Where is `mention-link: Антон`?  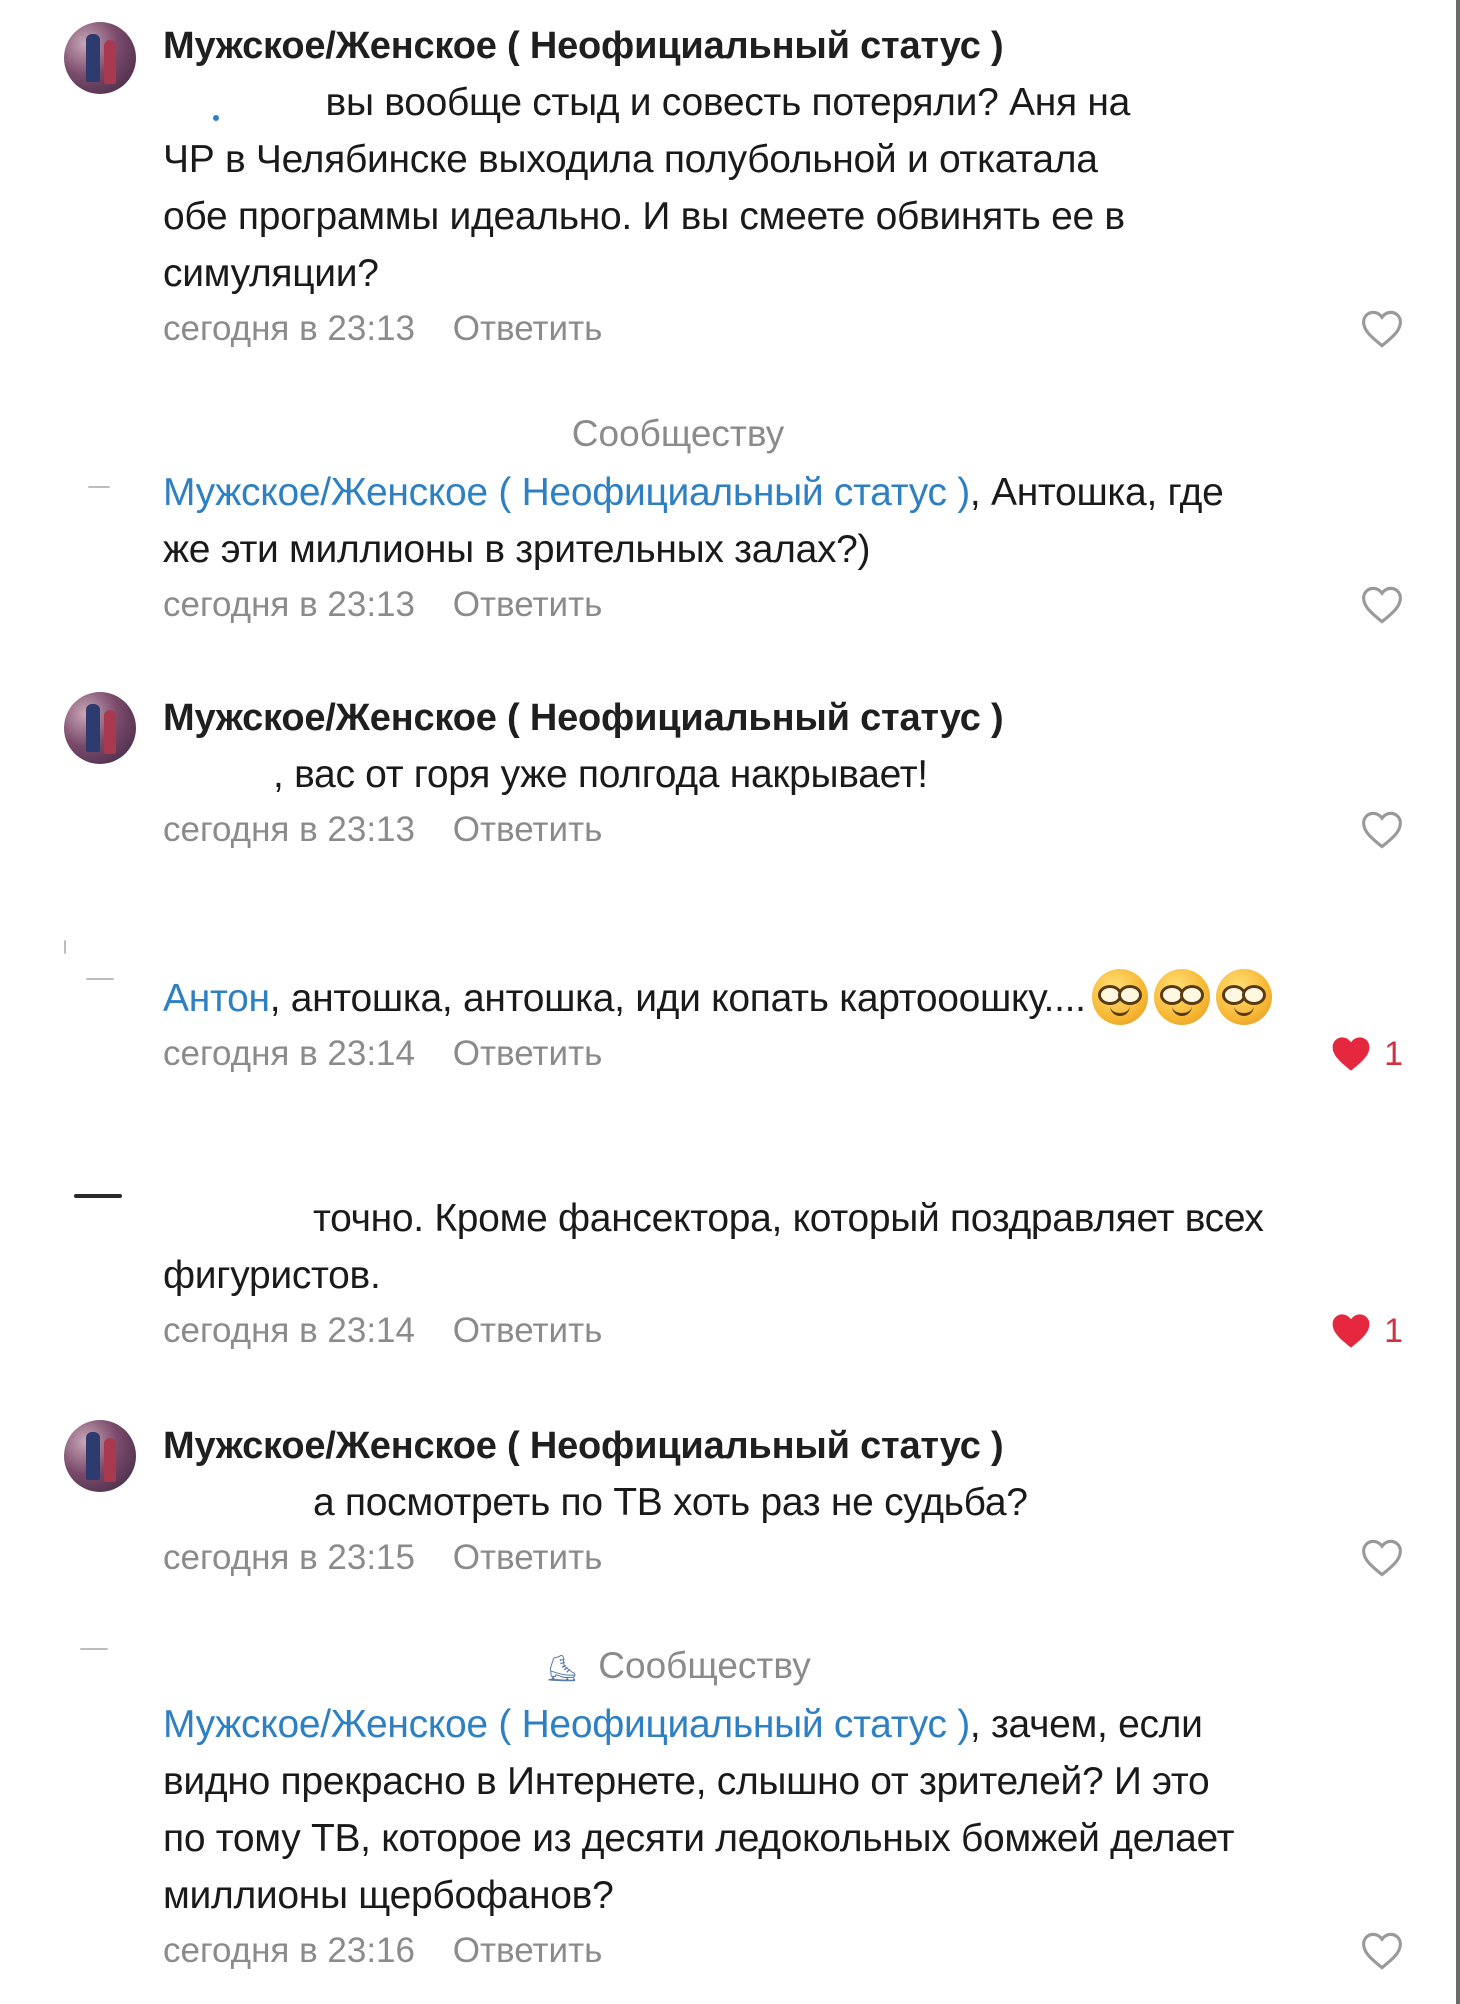 mention-link: Антон is located at coordinates (216, 998).